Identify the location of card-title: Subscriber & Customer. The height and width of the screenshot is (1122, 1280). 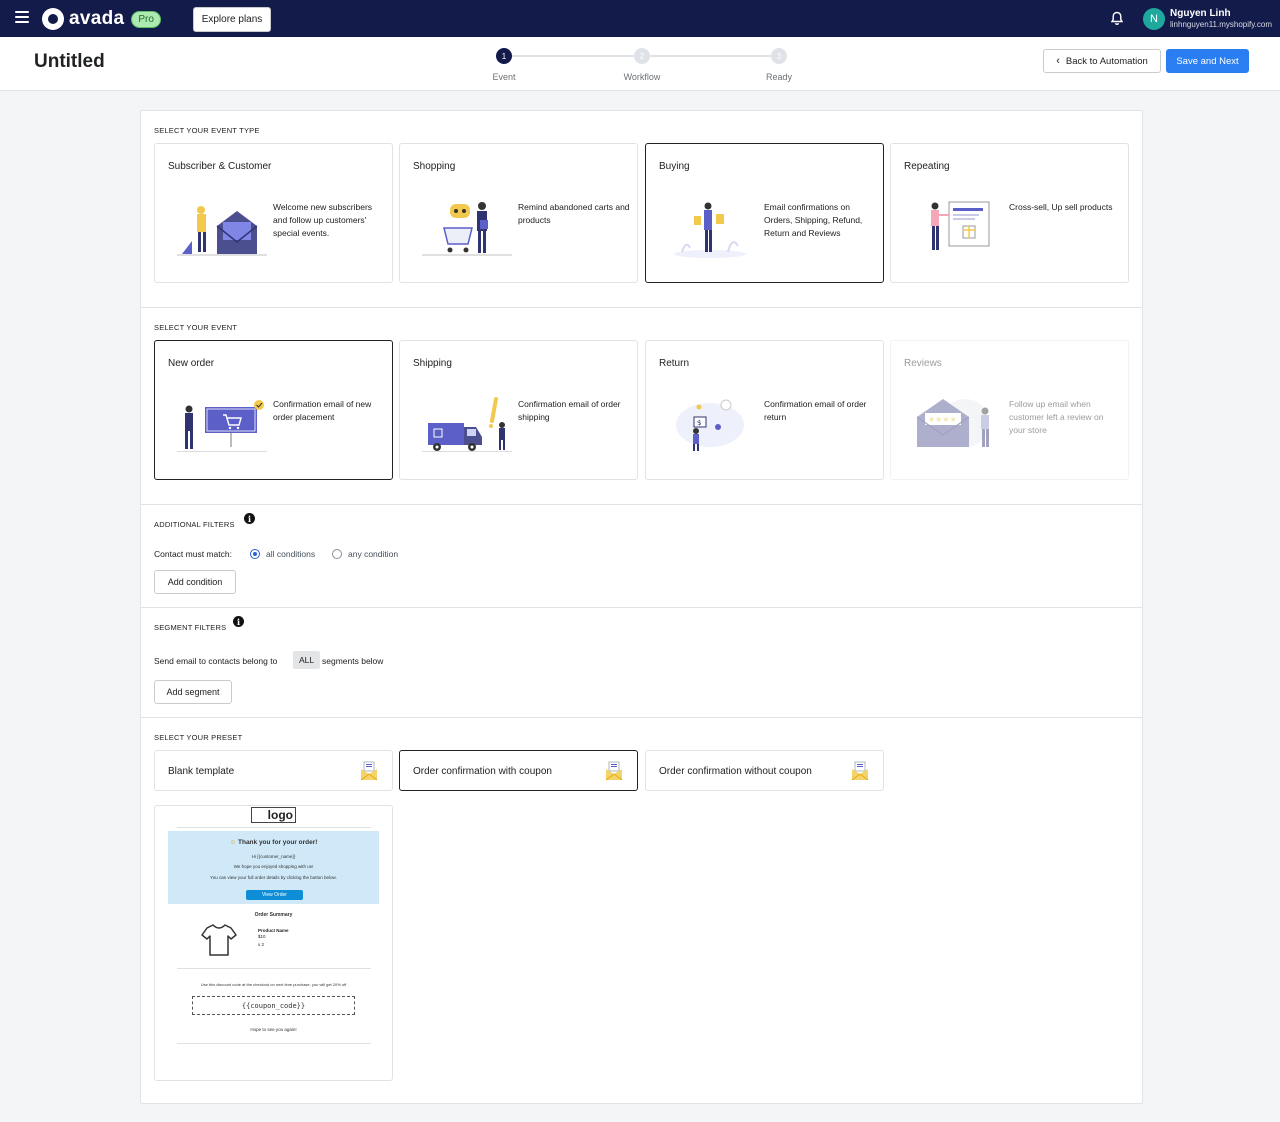
(220, 166).